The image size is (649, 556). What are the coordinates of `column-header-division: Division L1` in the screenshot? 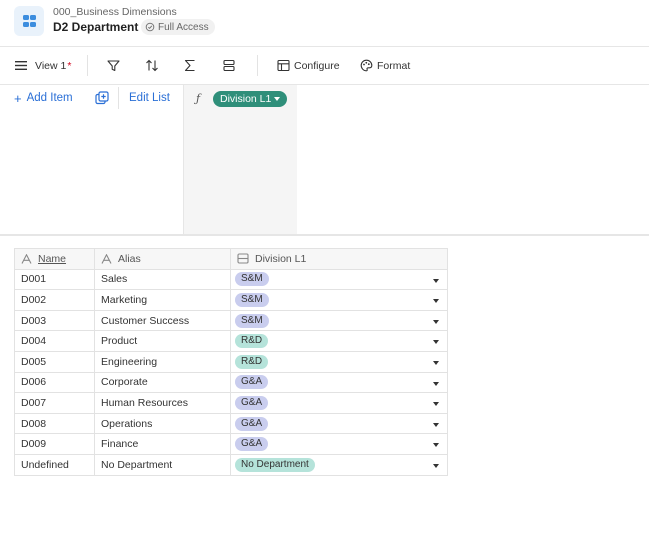 It's located at (339, 259).